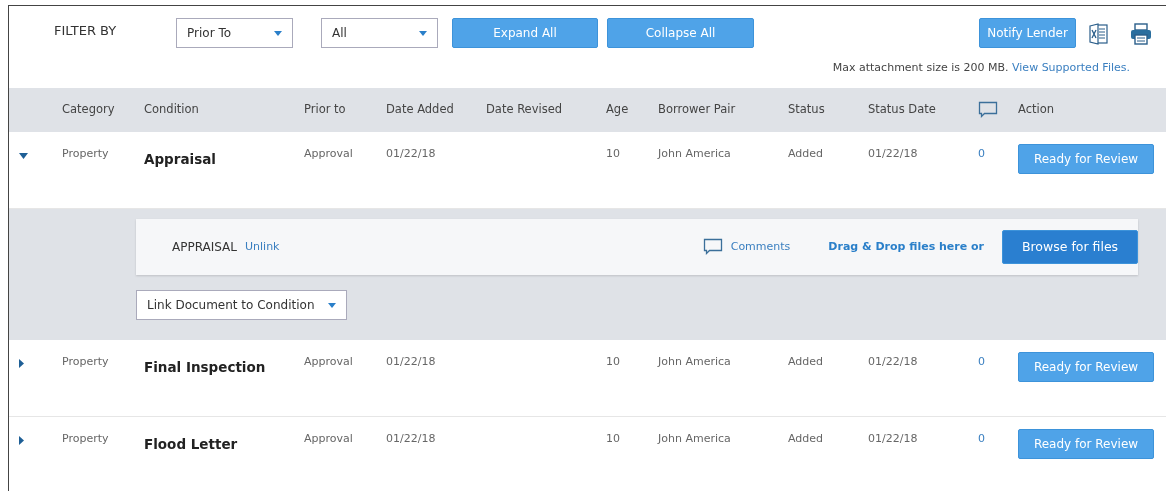 The height and width of the screenshot is (491, 1166). I want to click on expand-all-button: Expand All, so click(525, 33).